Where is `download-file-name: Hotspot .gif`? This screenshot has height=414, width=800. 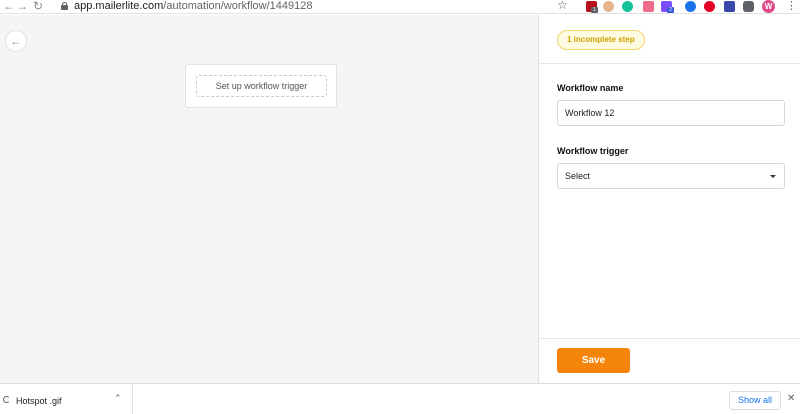 download-file-name: Hotspot .gif is located at coordinates (39, 401).